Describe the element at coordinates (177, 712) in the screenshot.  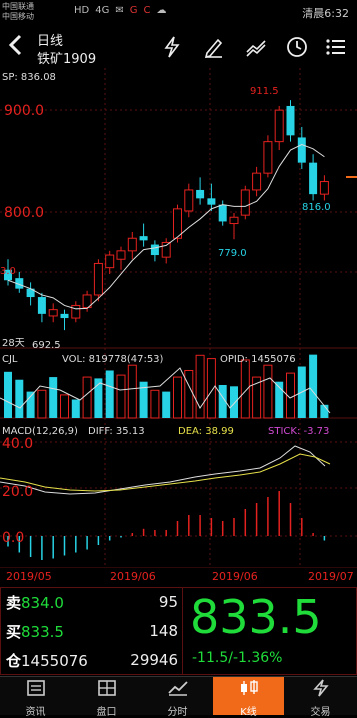
I see `tab-label: 分时` at that location.